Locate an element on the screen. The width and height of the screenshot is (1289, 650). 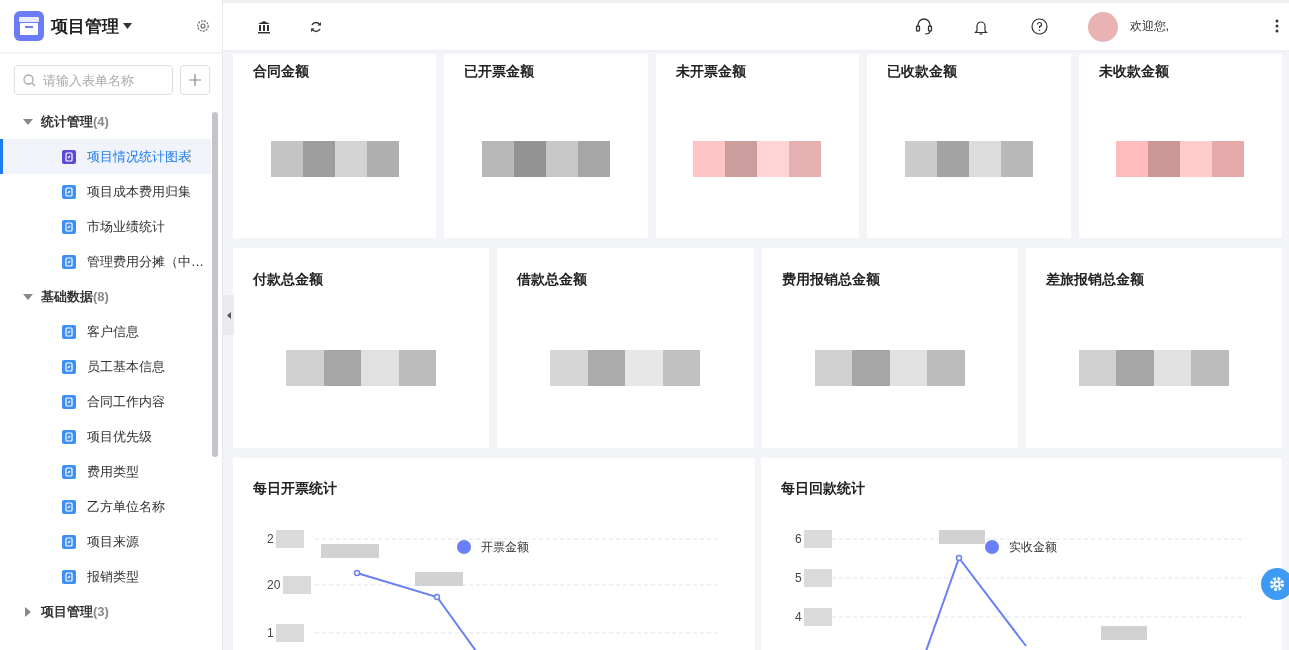
sidebar-item: 项目情况统计图表 is located at coordinates (105, 156).